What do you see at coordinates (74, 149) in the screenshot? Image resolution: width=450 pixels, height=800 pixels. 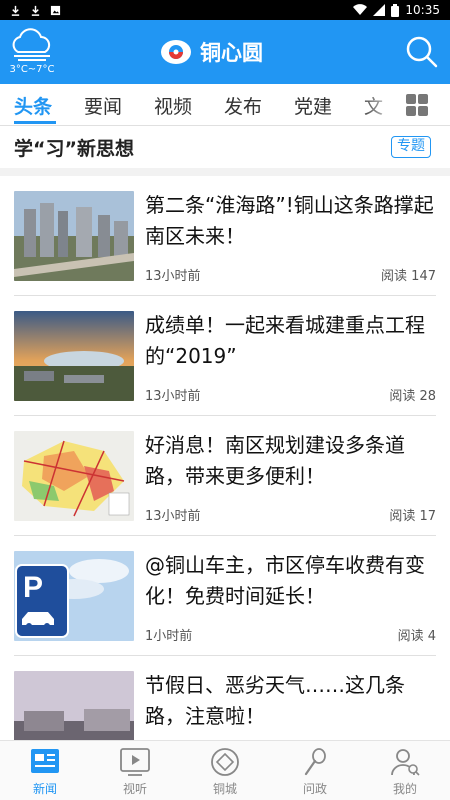 I see `section-title: 学“习”新思想` at bounding box center [74, 149].